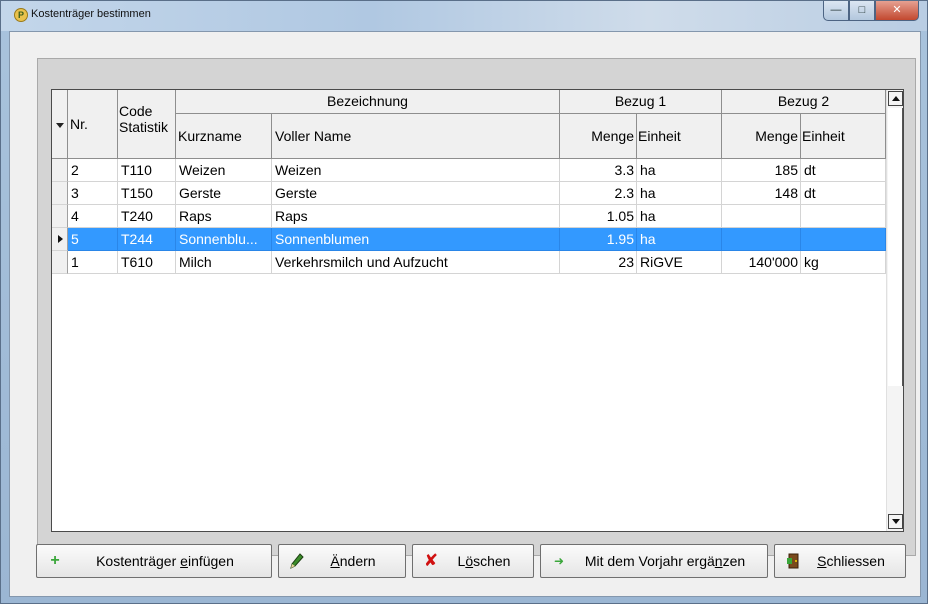 The height and width of the screenshot is (604, 928). I want to click on red-x-icon: ✘, so click(431, 560).